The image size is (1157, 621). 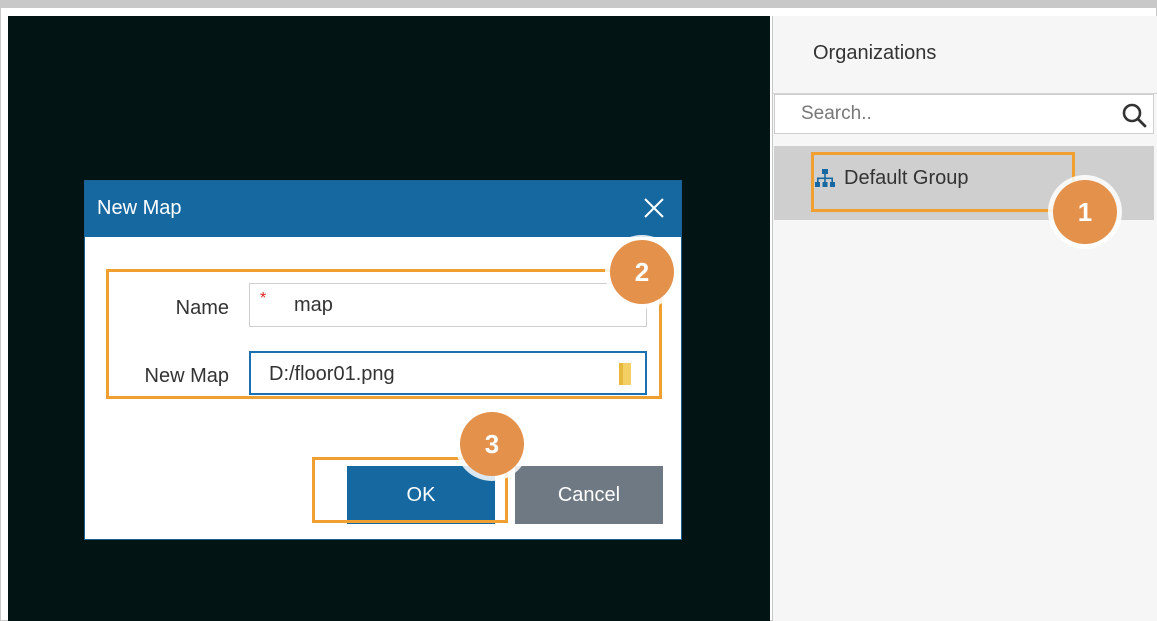 I want to click on search-input, so click(x=953, y=114).